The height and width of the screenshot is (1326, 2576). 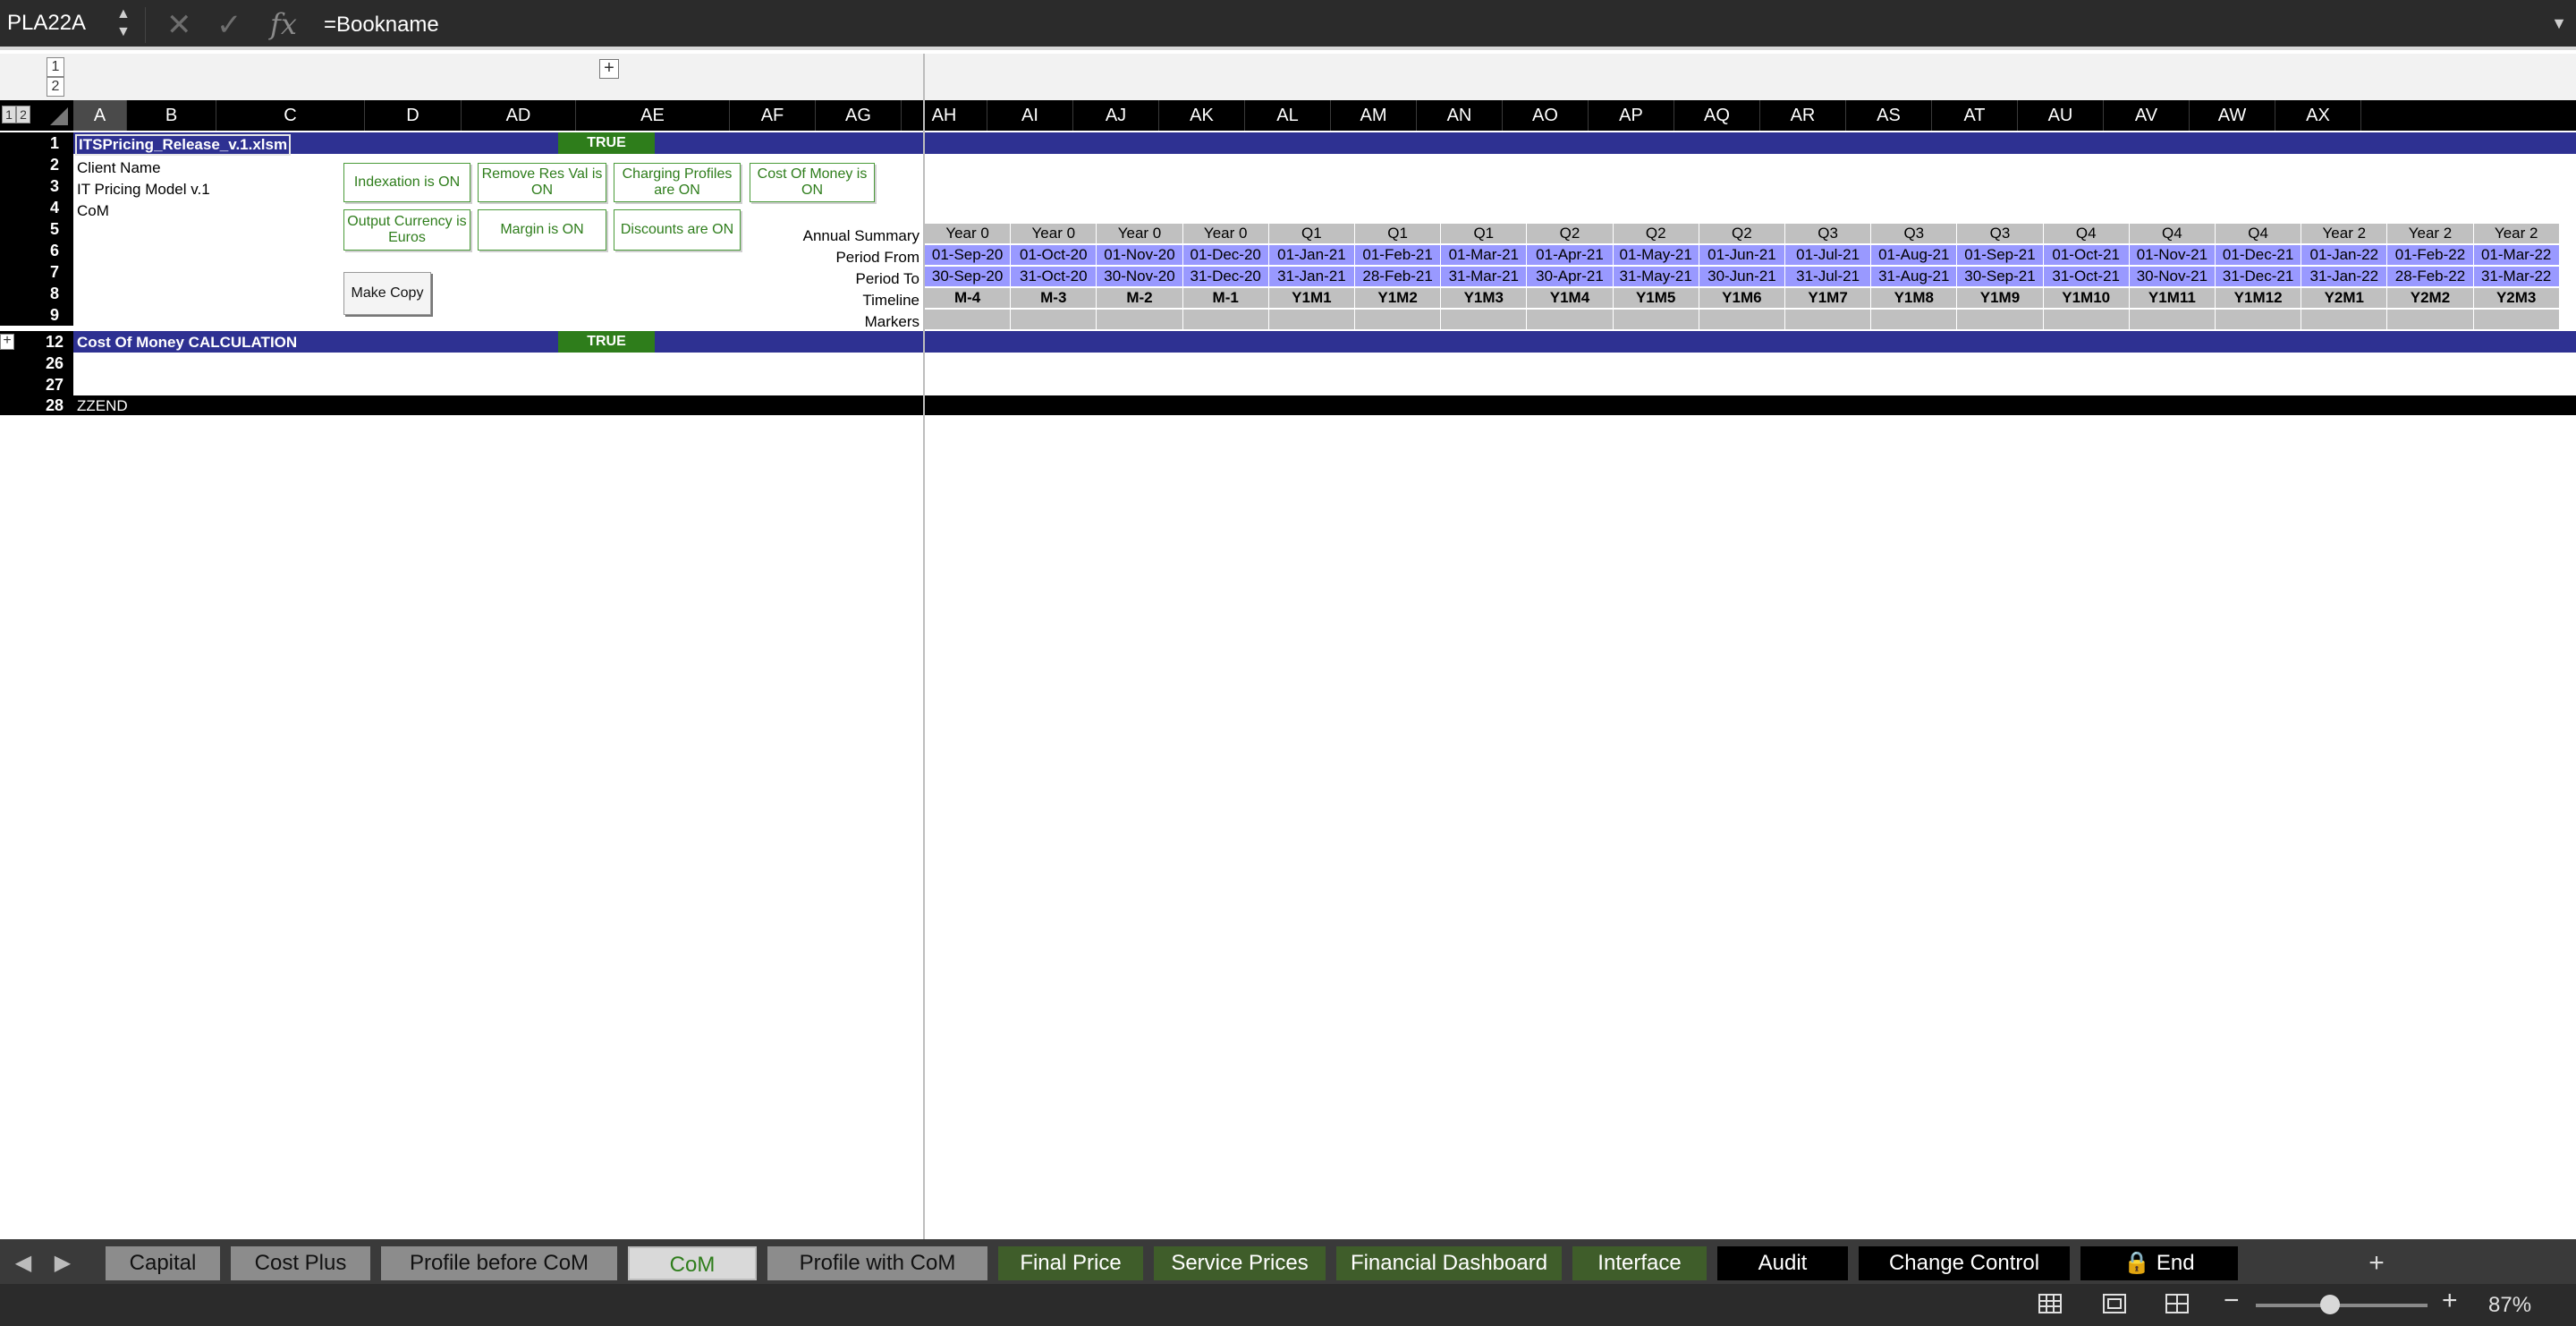 What do you see at coordinates (2344, 255) in the screenshot?
I see `period-from-cell: 01-Jan-22` at bounding box center [2344, 255].